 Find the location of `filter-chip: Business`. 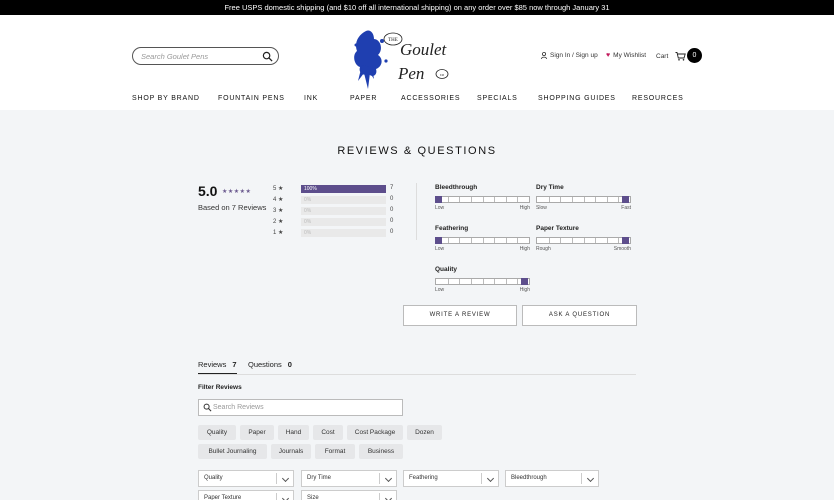

filter-chip: Business is located at coordinates (381, 451).